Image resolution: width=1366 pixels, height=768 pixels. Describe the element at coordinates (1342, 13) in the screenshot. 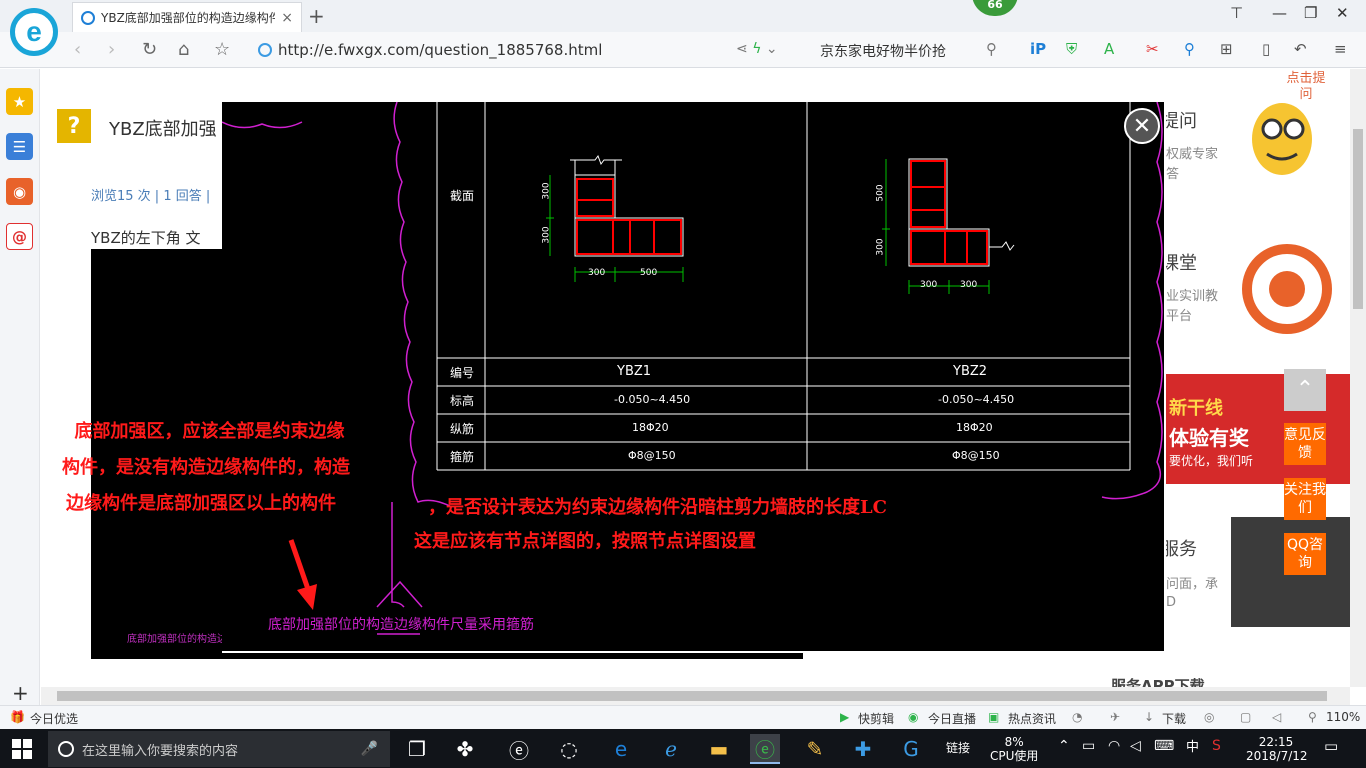

I see `close-window-icon: ✕` at that location.